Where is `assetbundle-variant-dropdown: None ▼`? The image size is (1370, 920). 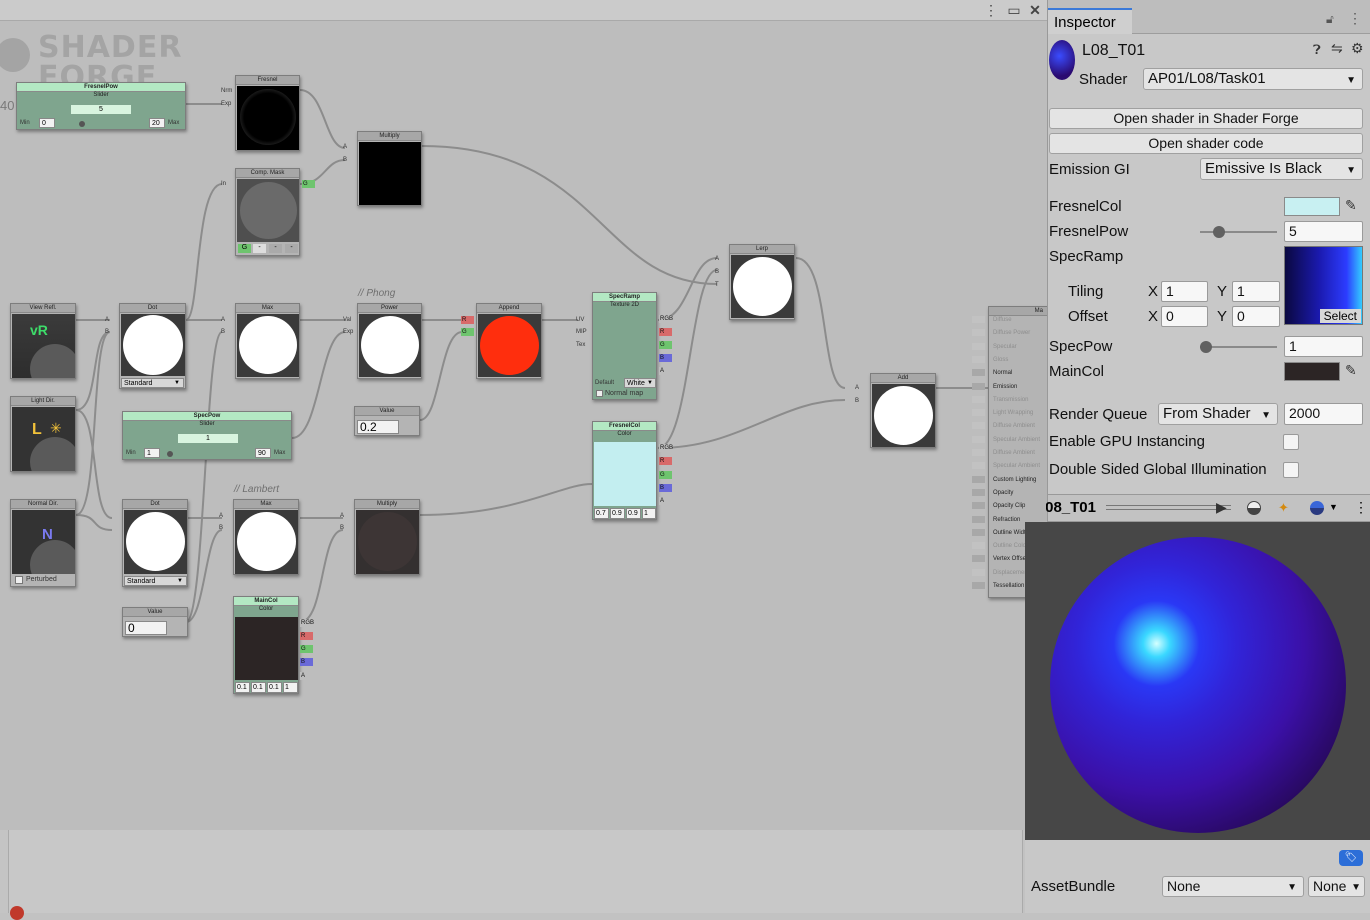 assetbundle-variant-dropdown: None ▼ is located at coordinates (1336, 886).